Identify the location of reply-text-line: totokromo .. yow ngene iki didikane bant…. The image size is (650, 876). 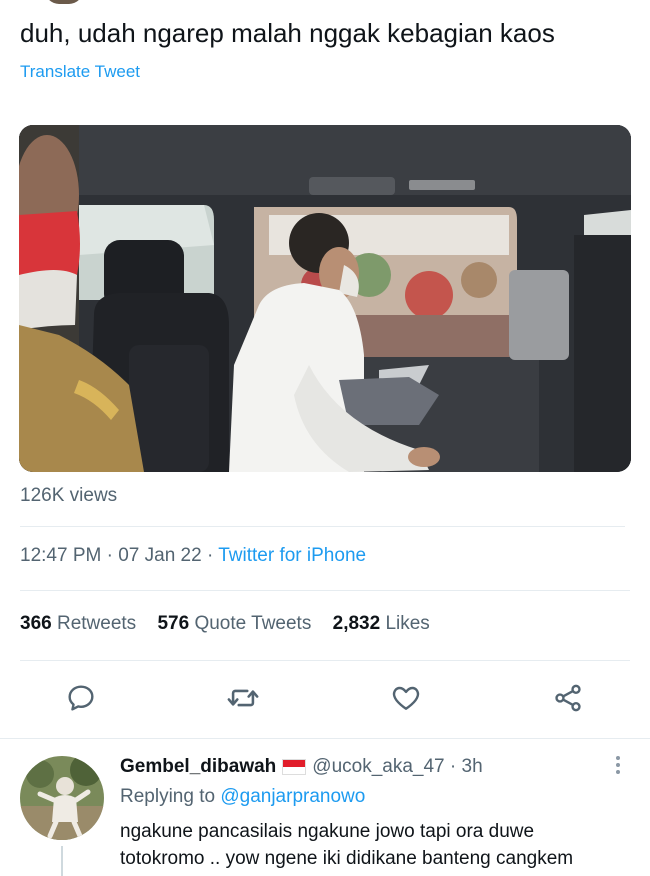
(347, 858).